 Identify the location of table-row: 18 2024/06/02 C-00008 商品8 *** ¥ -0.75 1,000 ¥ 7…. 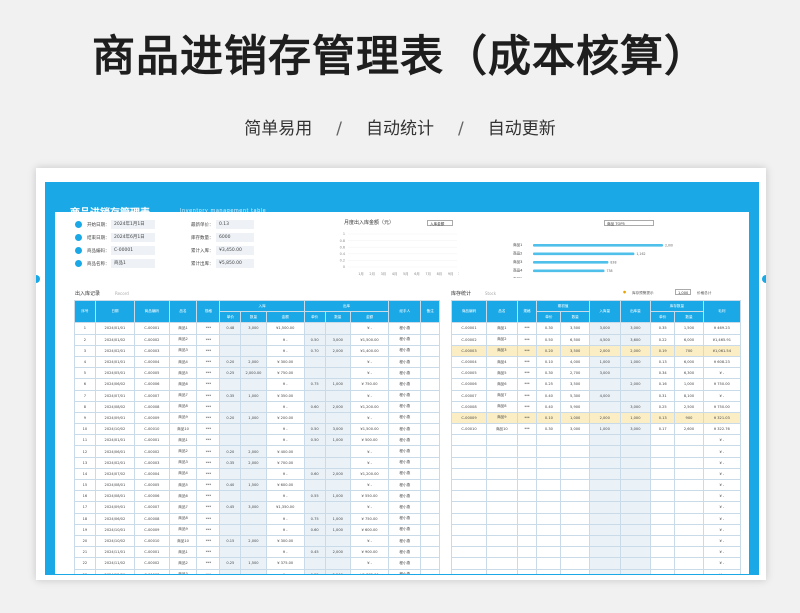
(257, 518).